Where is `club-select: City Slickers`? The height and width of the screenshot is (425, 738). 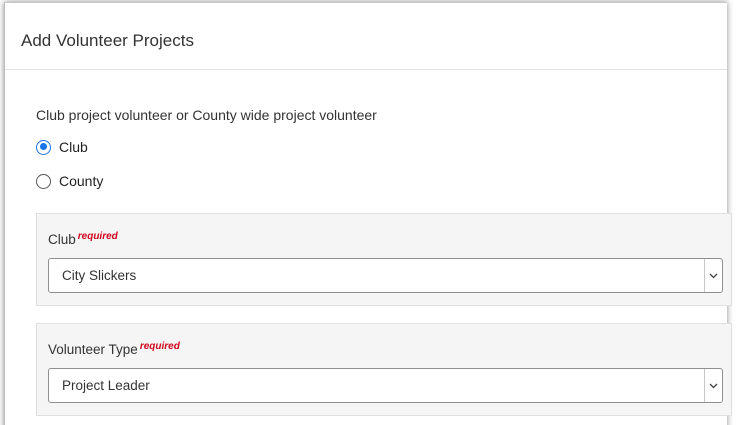 club-select: City Slickers is located at coordinates (385, 275).